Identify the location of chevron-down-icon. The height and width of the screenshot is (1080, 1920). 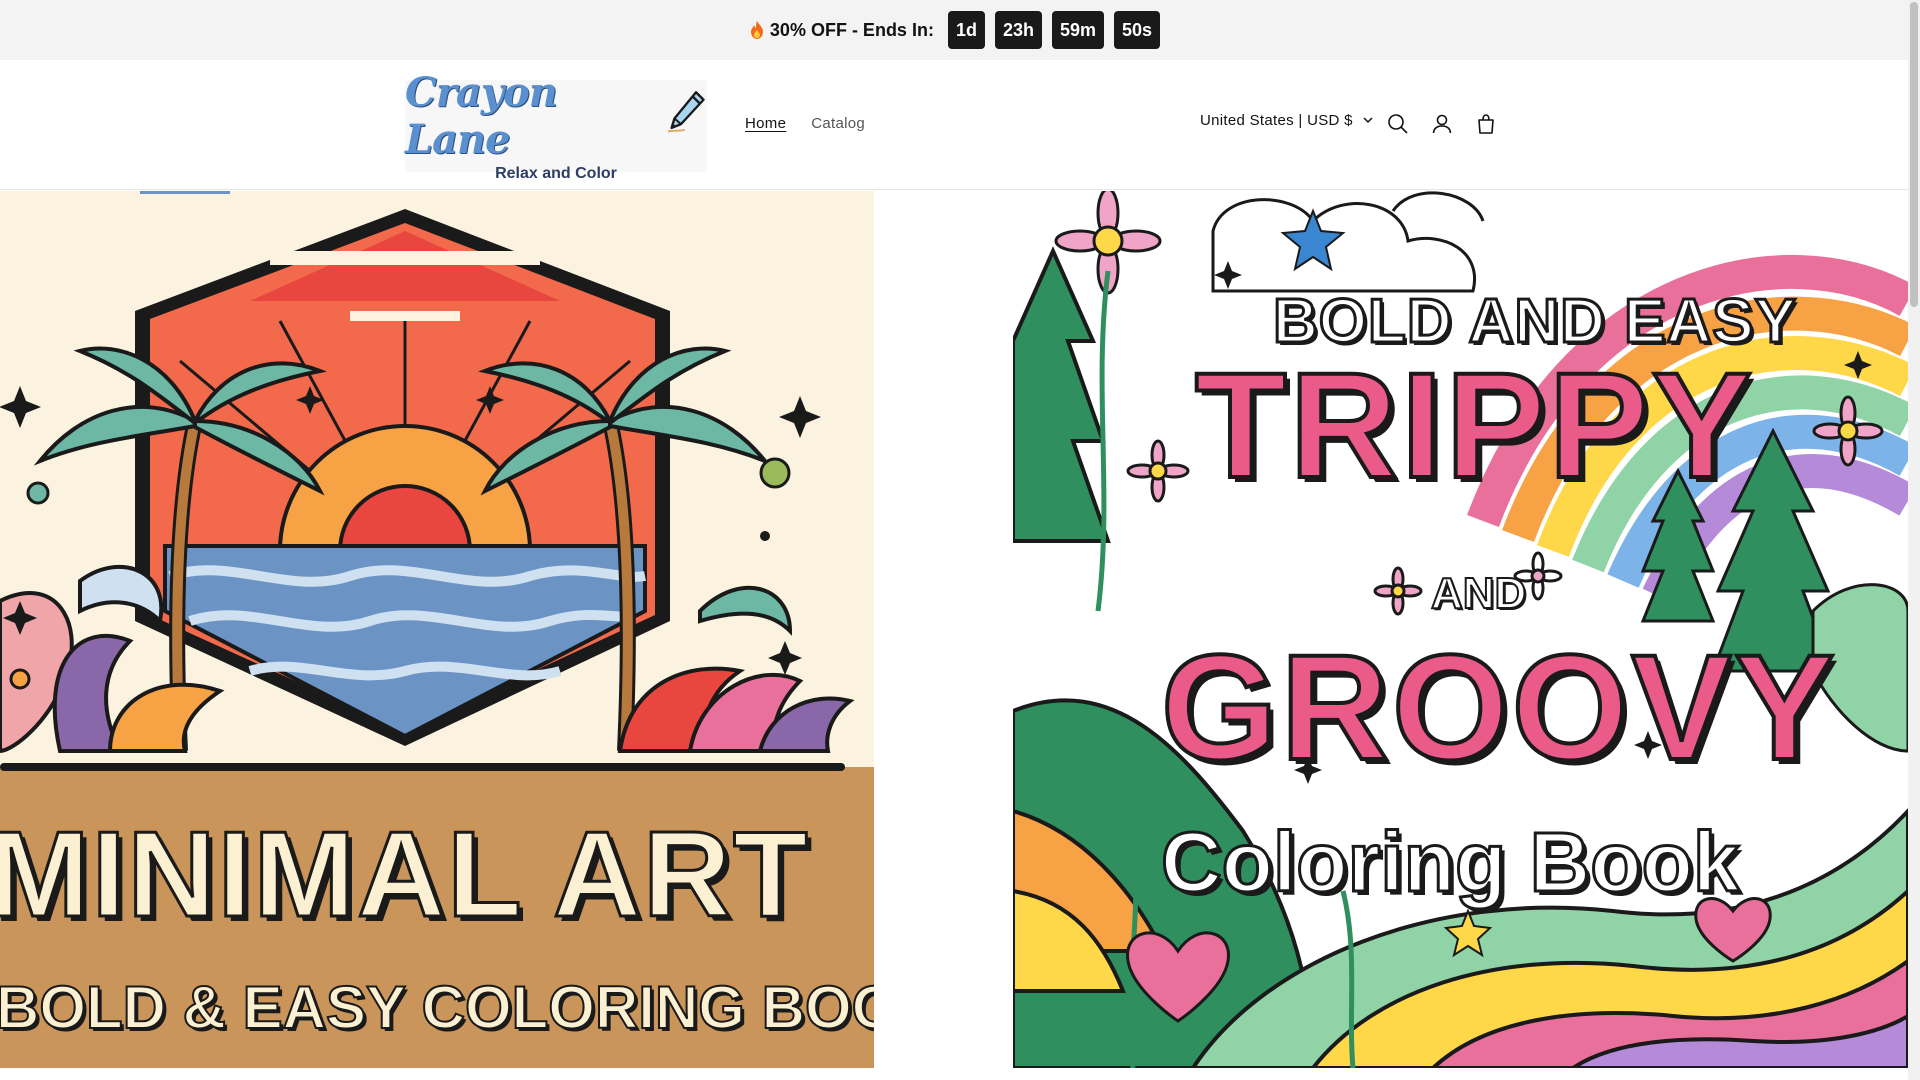
(1368, 120).